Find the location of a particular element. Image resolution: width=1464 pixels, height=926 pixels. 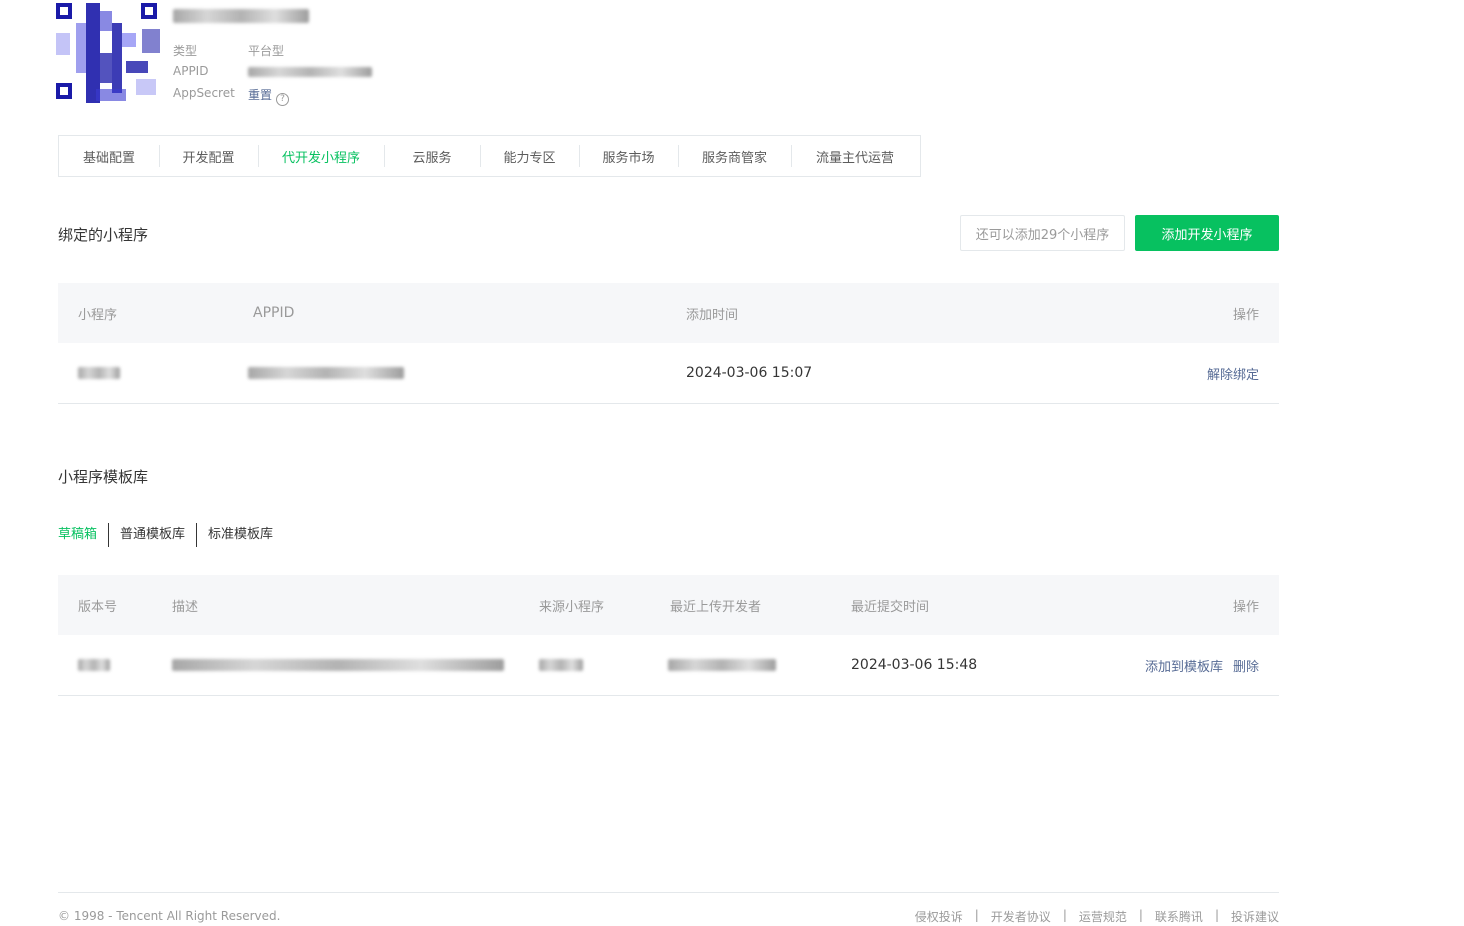

footer-link-feedback: 投诉建议 is located at coordinates (1255, 916).